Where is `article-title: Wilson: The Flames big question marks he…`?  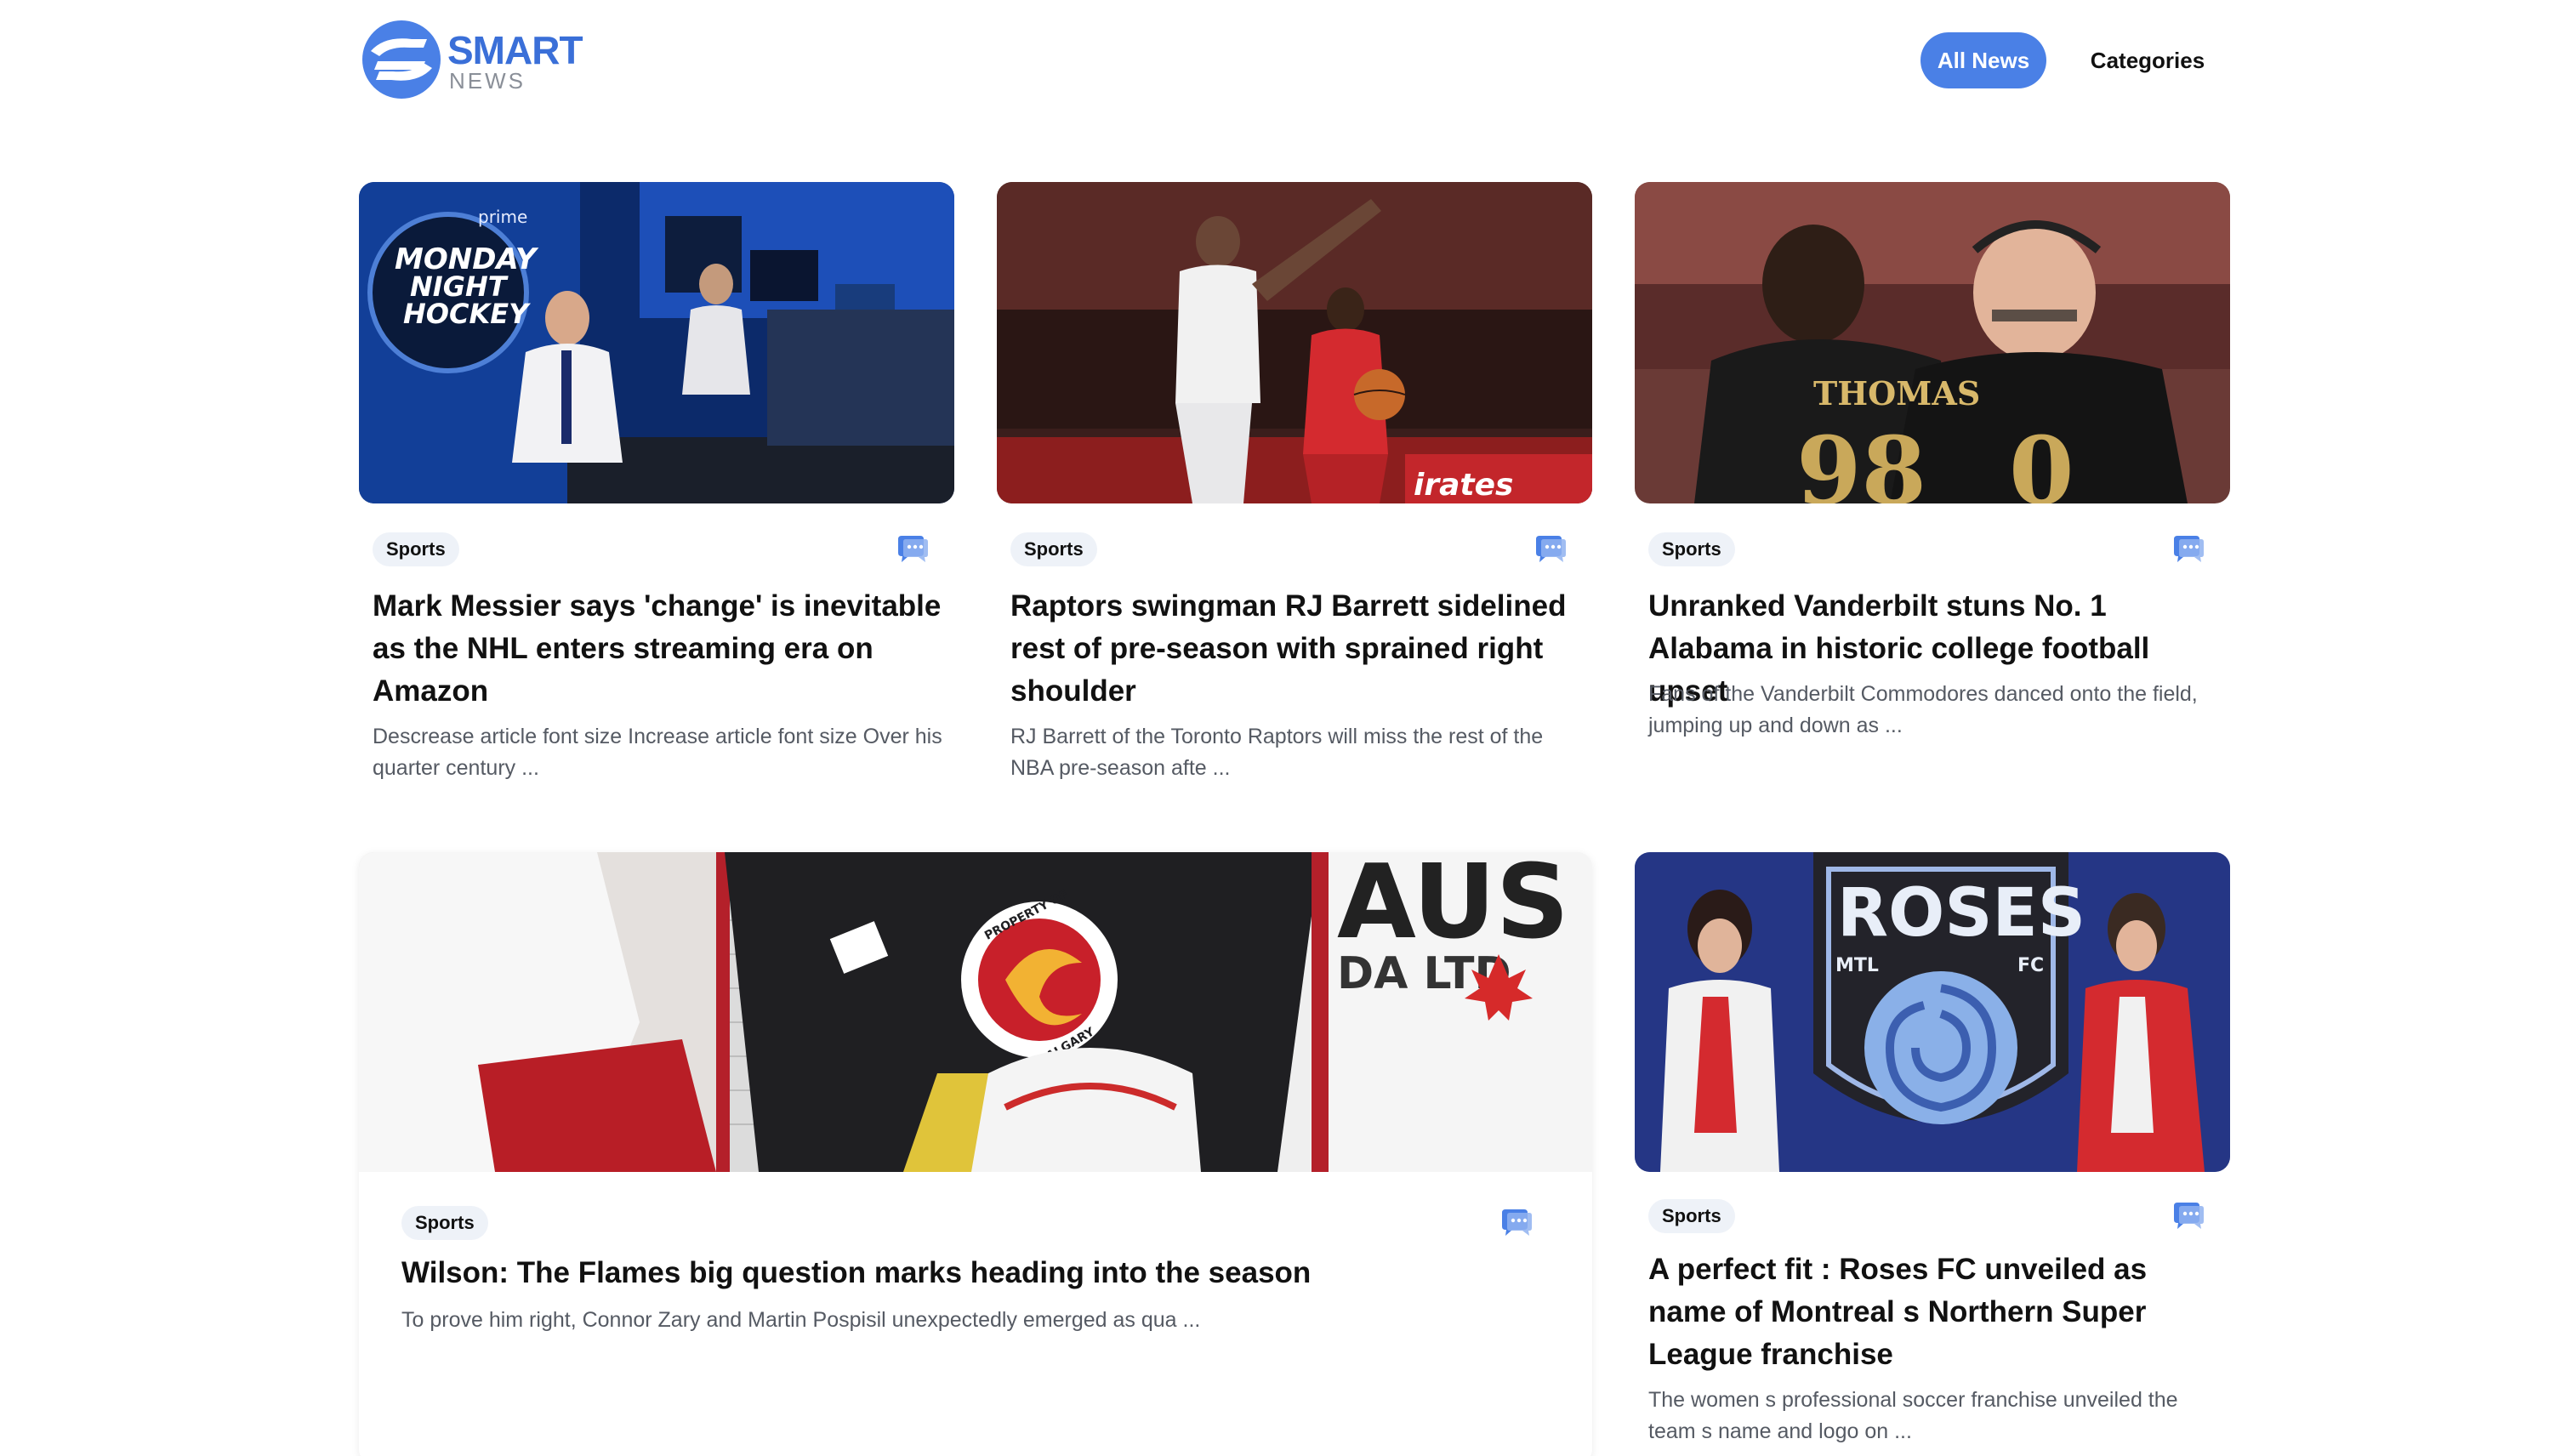 article-title: Wilson: The Flames big question marks he… is located at coordinates (979, 1273).